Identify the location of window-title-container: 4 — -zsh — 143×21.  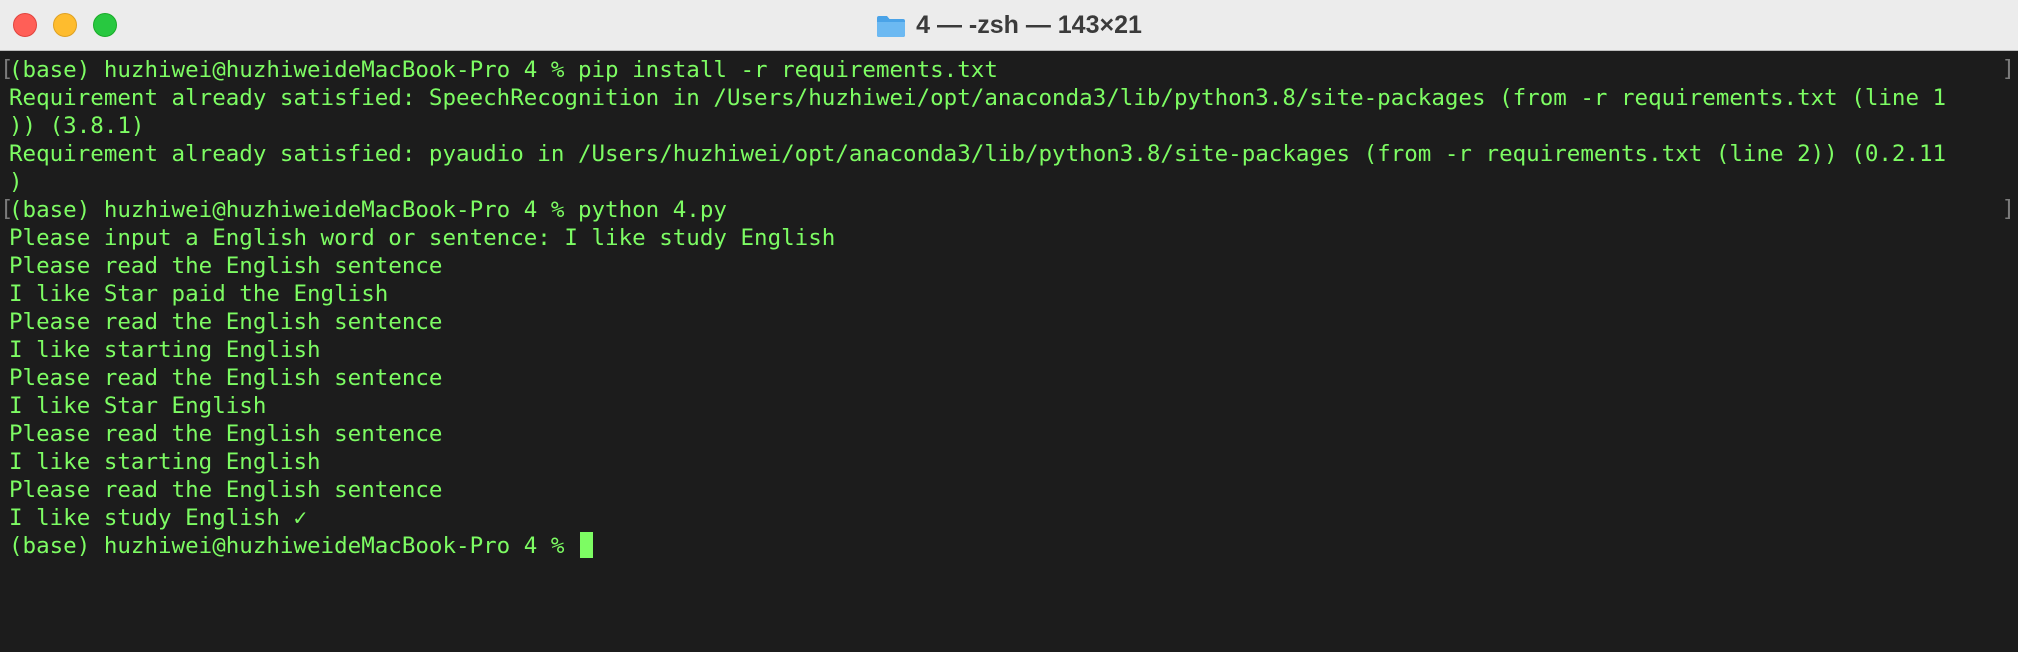
(1009, 25).